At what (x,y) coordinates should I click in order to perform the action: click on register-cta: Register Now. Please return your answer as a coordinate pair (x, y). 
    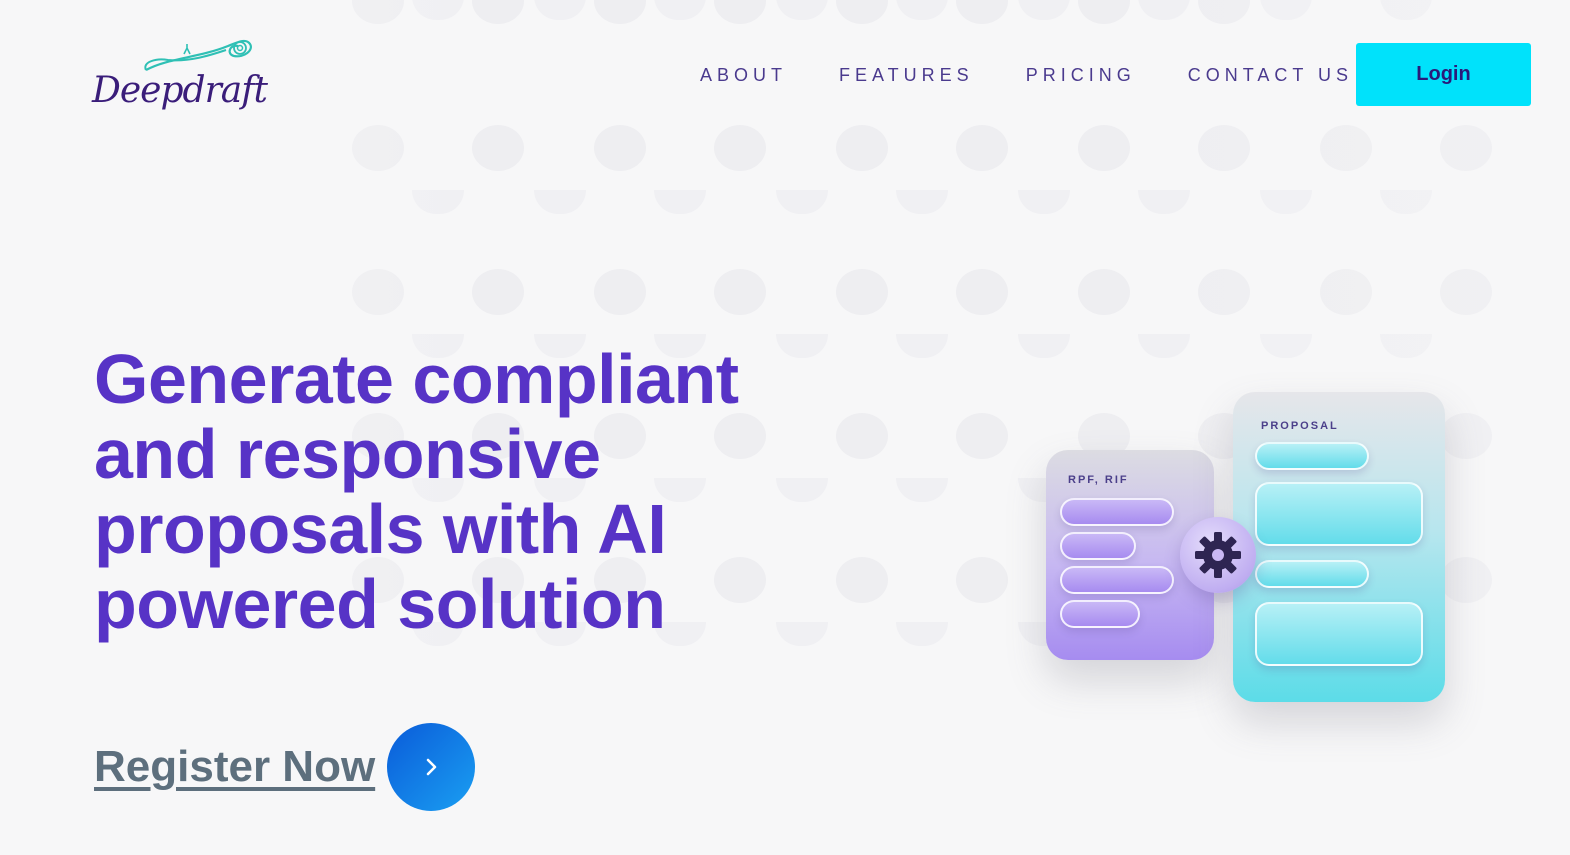
    Looking at the image, I should click on (285, 767).